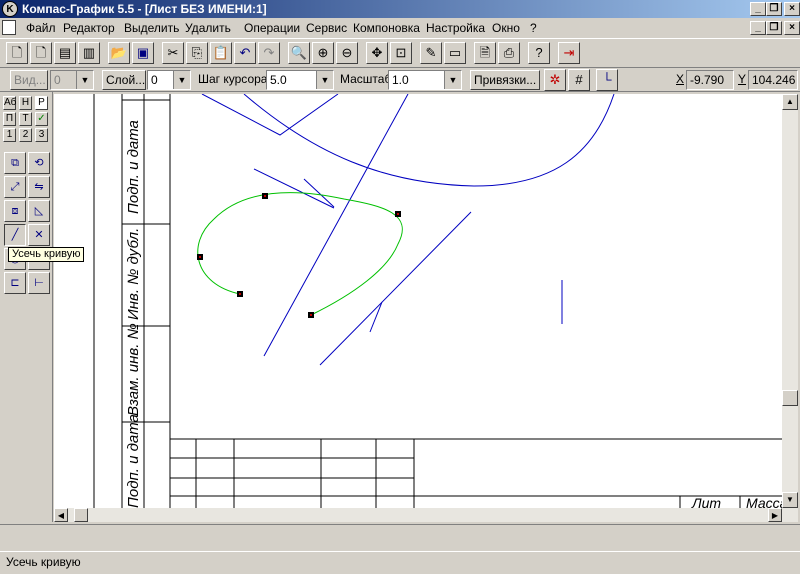 The height and width of the screenshot is (574, 800). I want to click on tab-edit: Р, so click(41, 103).